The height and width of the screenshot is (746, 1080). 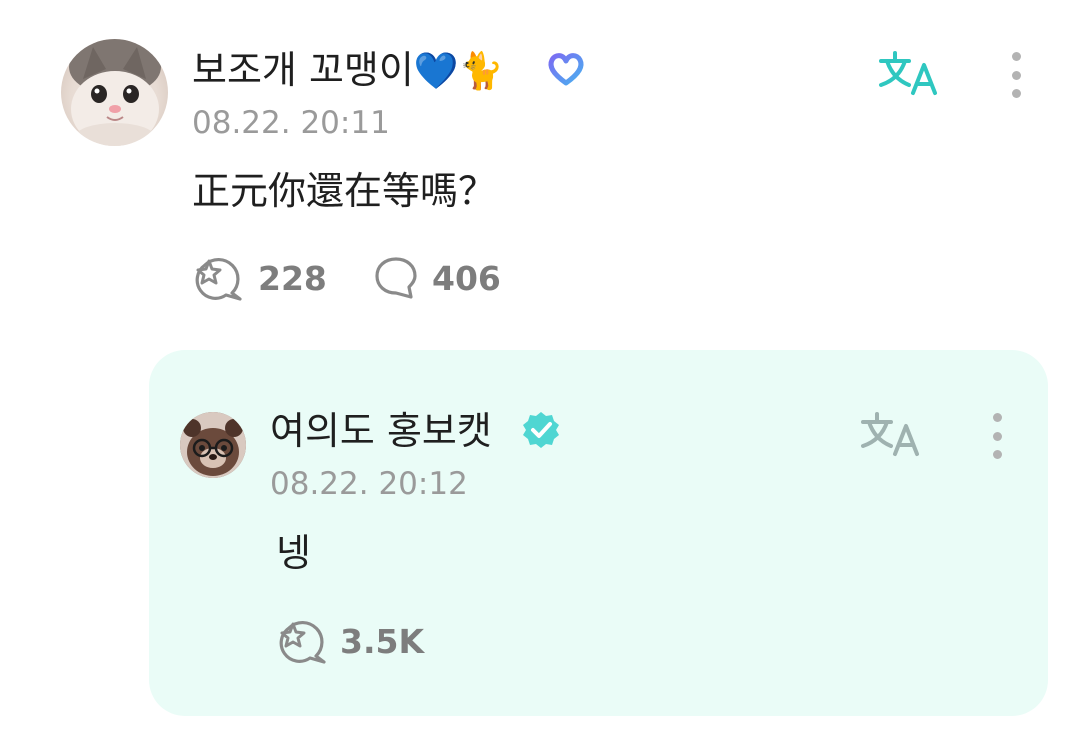 I want to click on comment-bubble-icon, so click(x=396, y=278).